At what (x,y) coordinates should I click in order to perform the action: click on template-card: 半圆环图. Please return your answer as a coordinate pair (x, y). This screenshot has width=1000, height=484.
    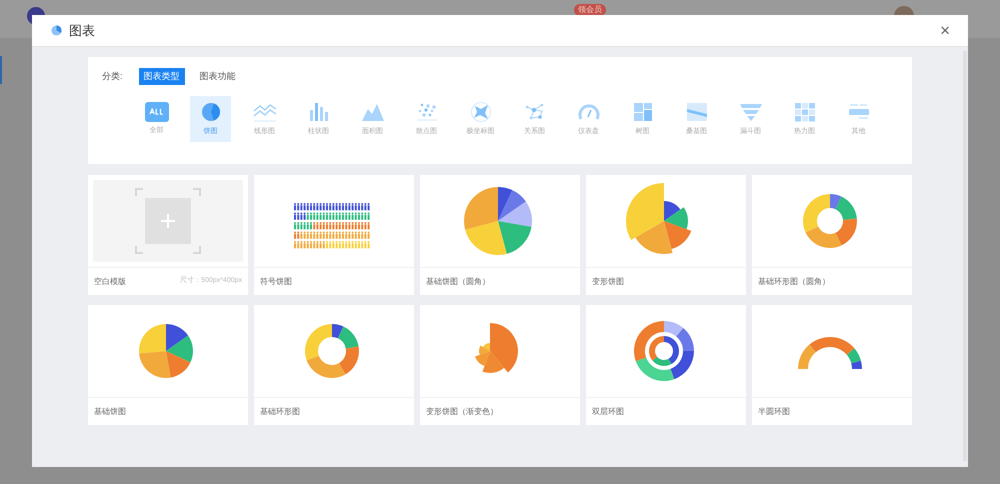
    Looking at the image, I should click on (832, 365).